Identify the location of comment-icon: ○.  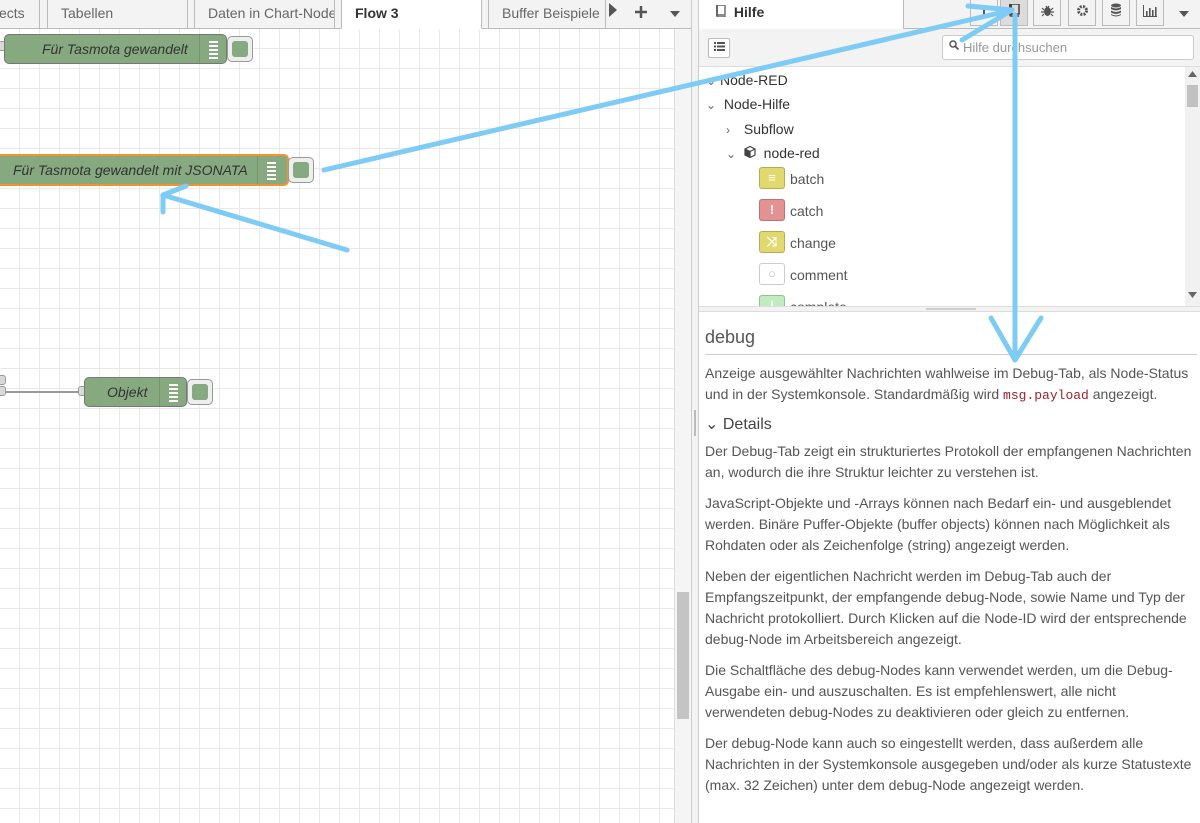
(772, 274).